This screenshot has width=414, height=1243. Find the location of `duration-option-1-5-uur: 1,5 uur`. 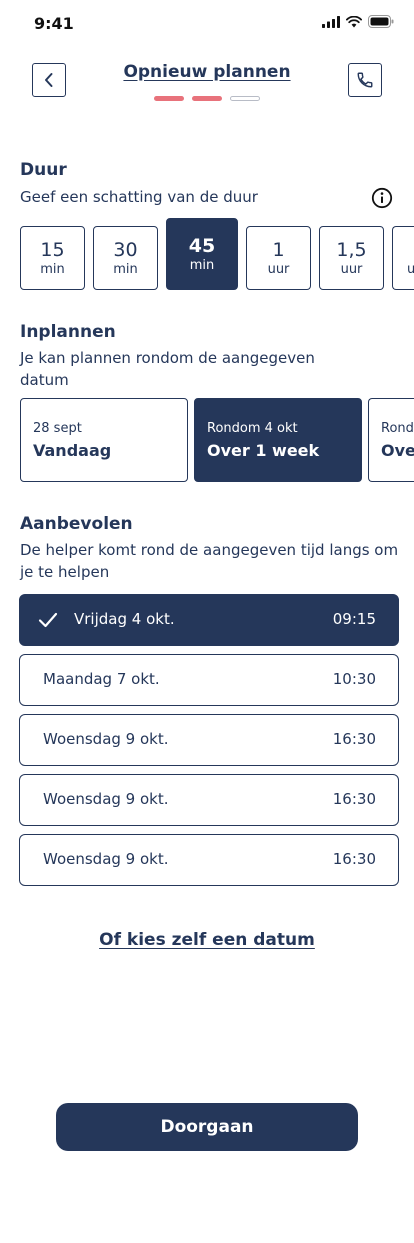

duration-option-1-5-uur: 1,5 uur is located at coordinates (351, 258).